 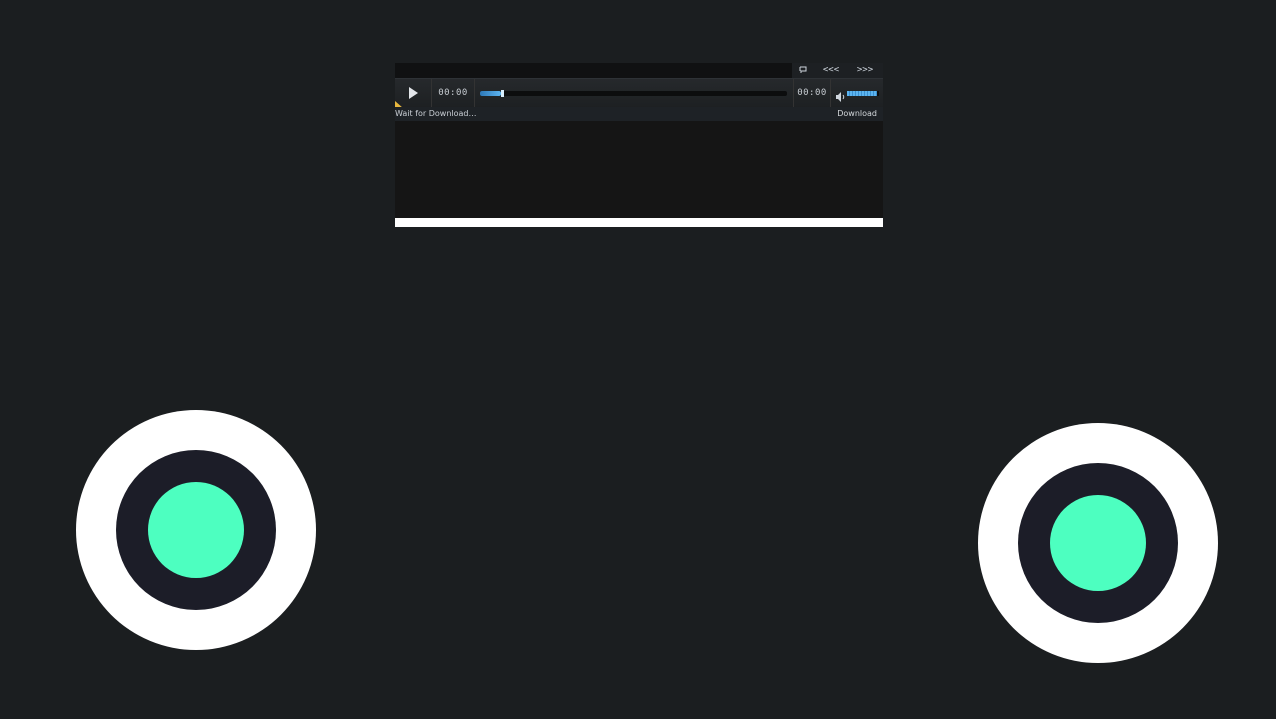 What do you see at coordinates (639, 114) in the screenshot?
I see `status-row: Wait for Download… Download` at bounding box center [639, 114].